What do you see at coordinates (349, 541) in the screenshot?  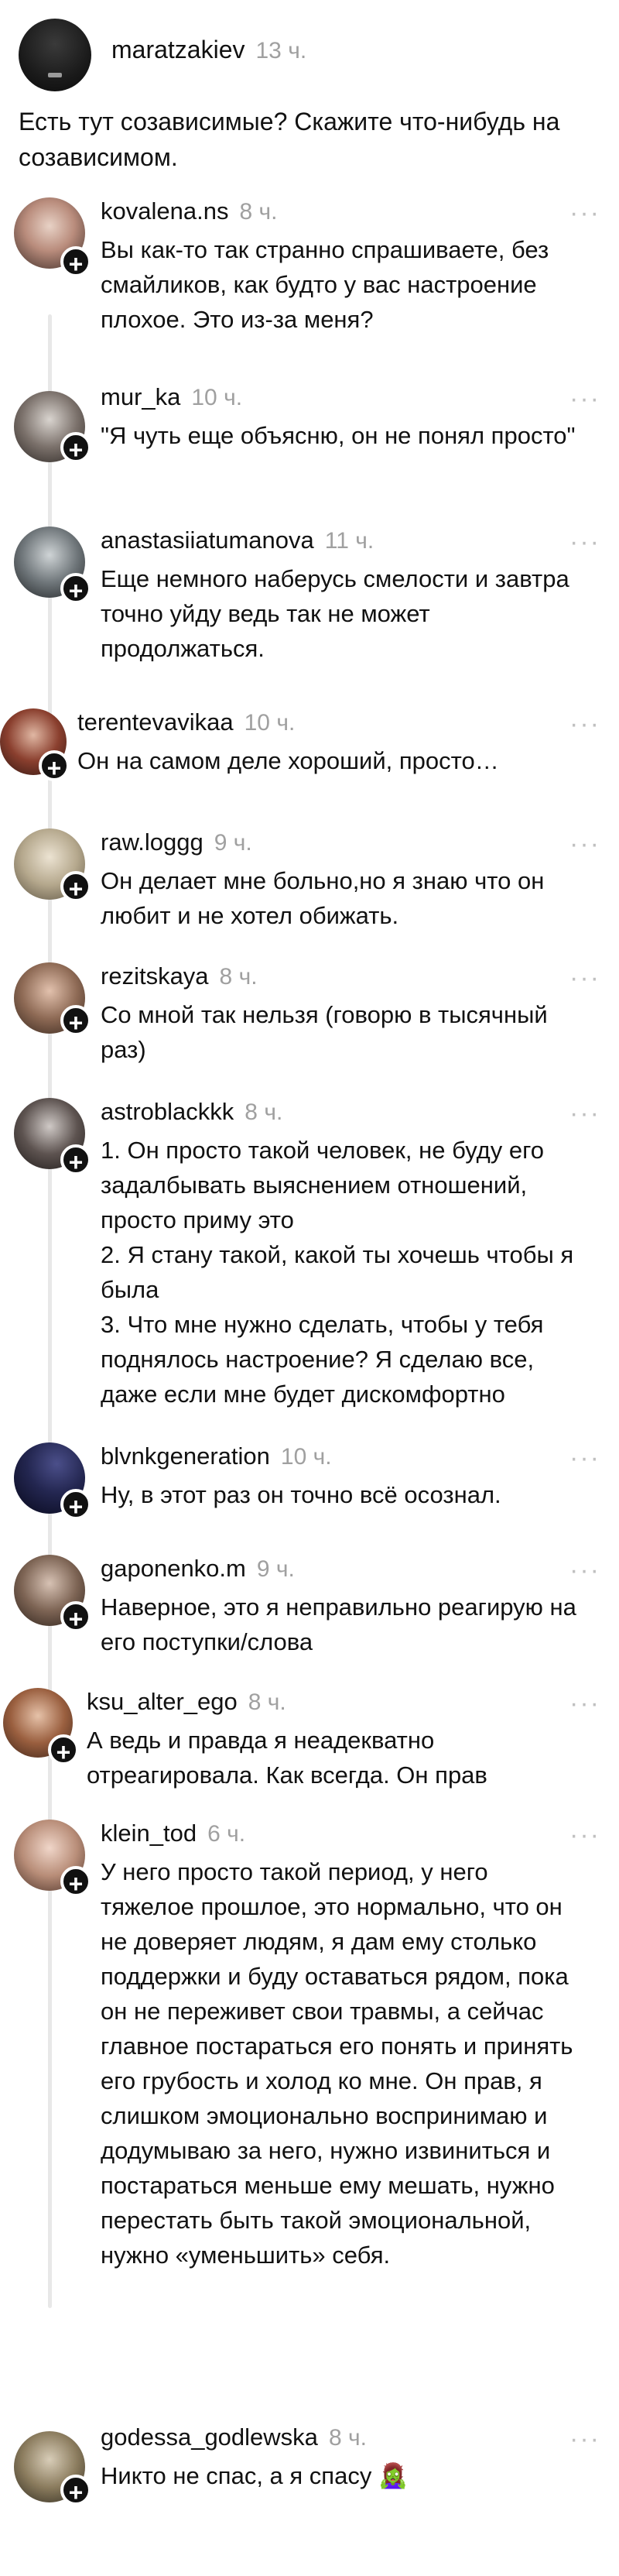 I see `comment-time: 11 ч.` at bounding box center [349, 541].